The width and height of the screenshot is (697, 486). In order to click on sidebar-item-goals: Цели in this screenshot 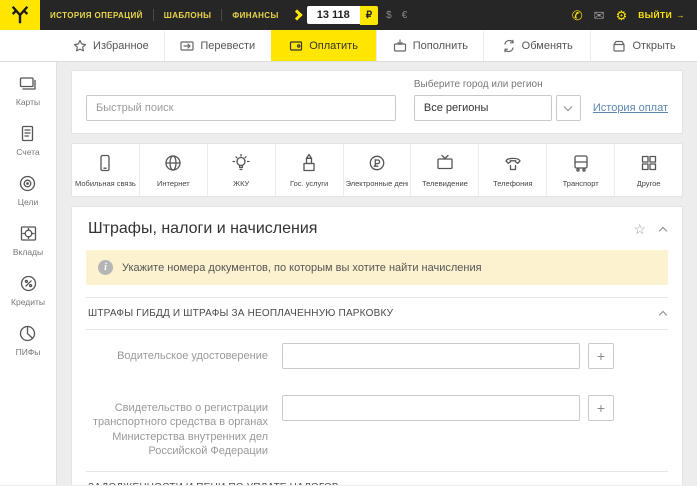, I will do `click(28, 190)`.